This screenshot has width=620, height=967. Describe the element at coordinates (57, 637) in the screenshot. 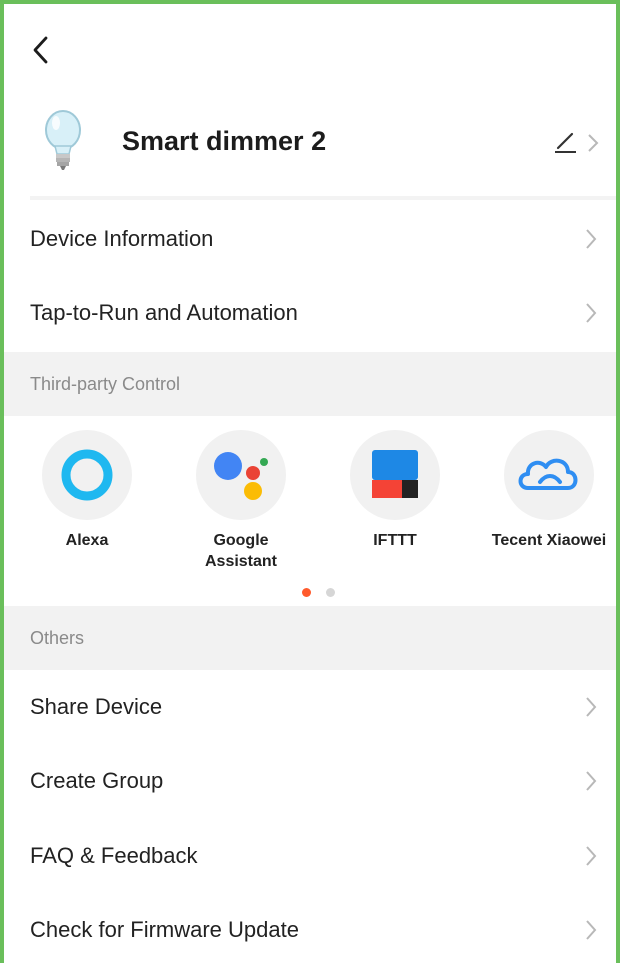

I see `section-title: Others` at that location.